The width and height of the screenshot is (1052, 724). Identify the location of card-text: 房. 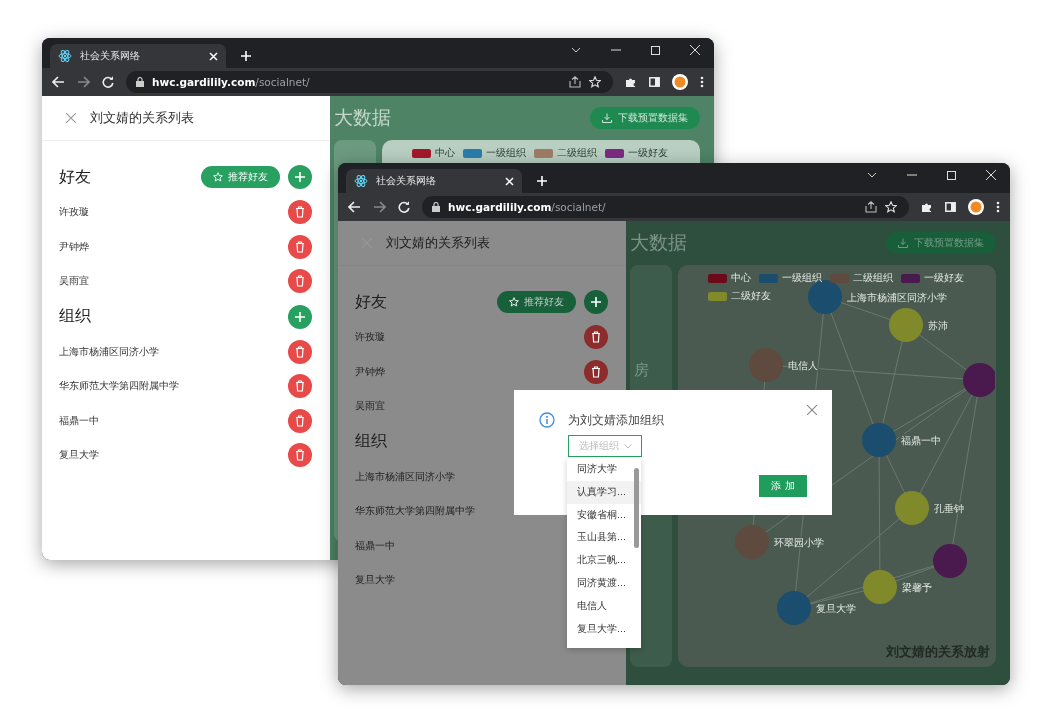
(641, 370).